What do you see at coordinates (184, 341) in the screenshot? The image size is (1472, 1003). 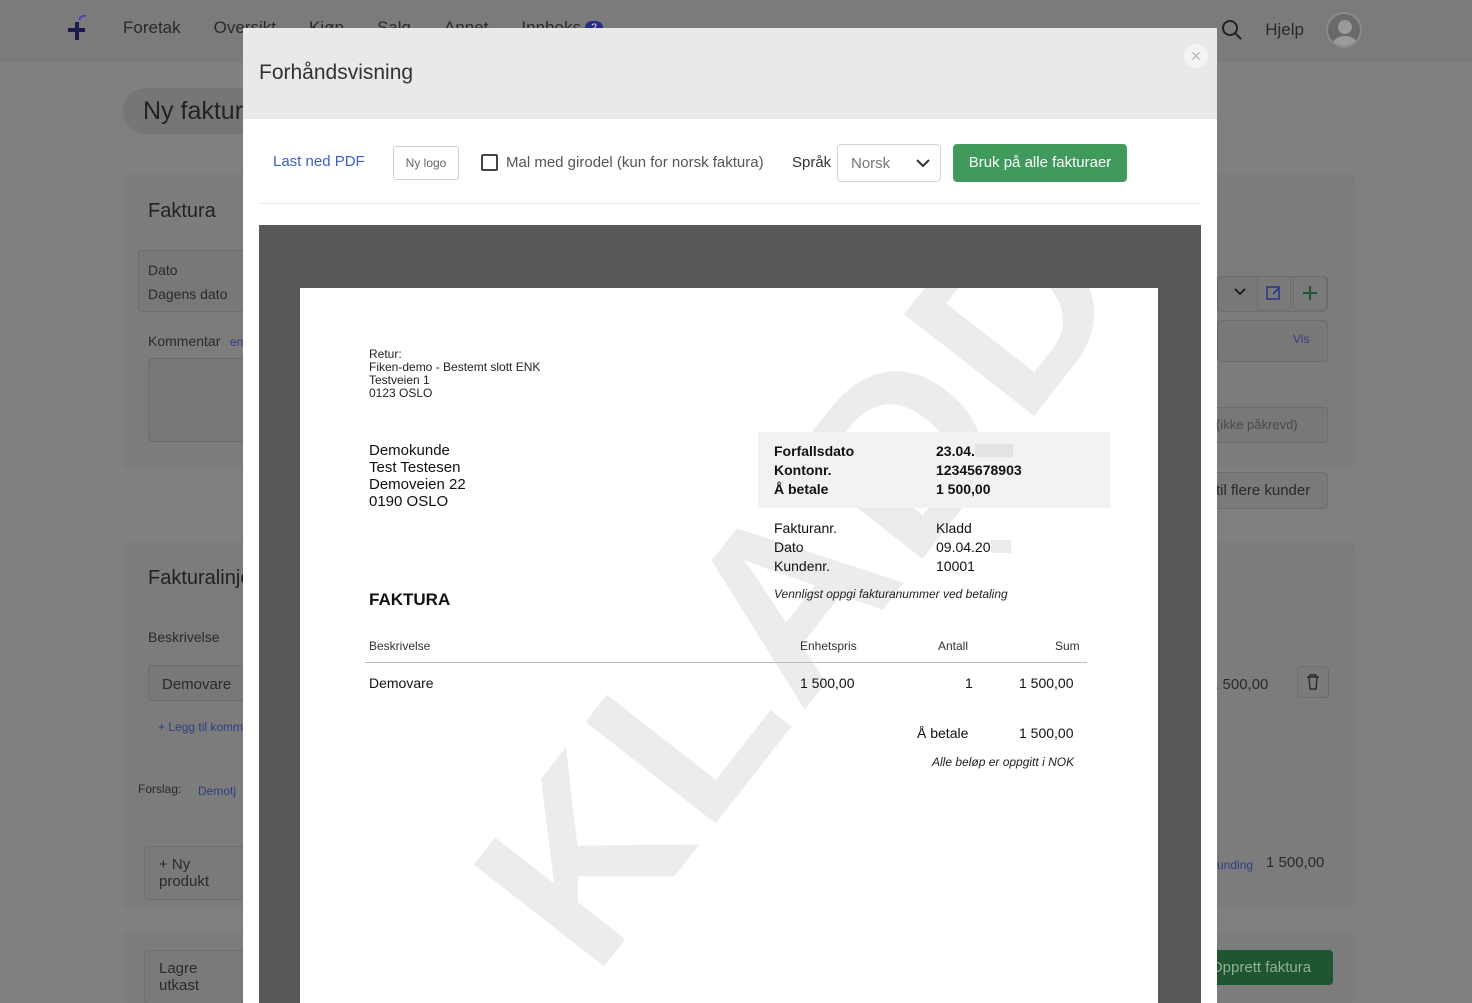 I see `comment-label: Kommentar` at bounding box center [184, 341].